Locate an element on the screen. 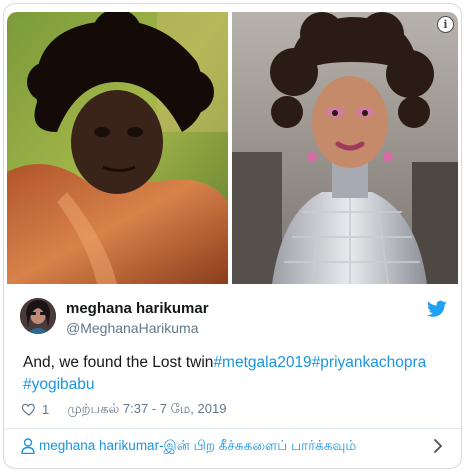 The height and width of the screenshot is (472, 465). like-count: 1 is located at coordinates (45, 409).